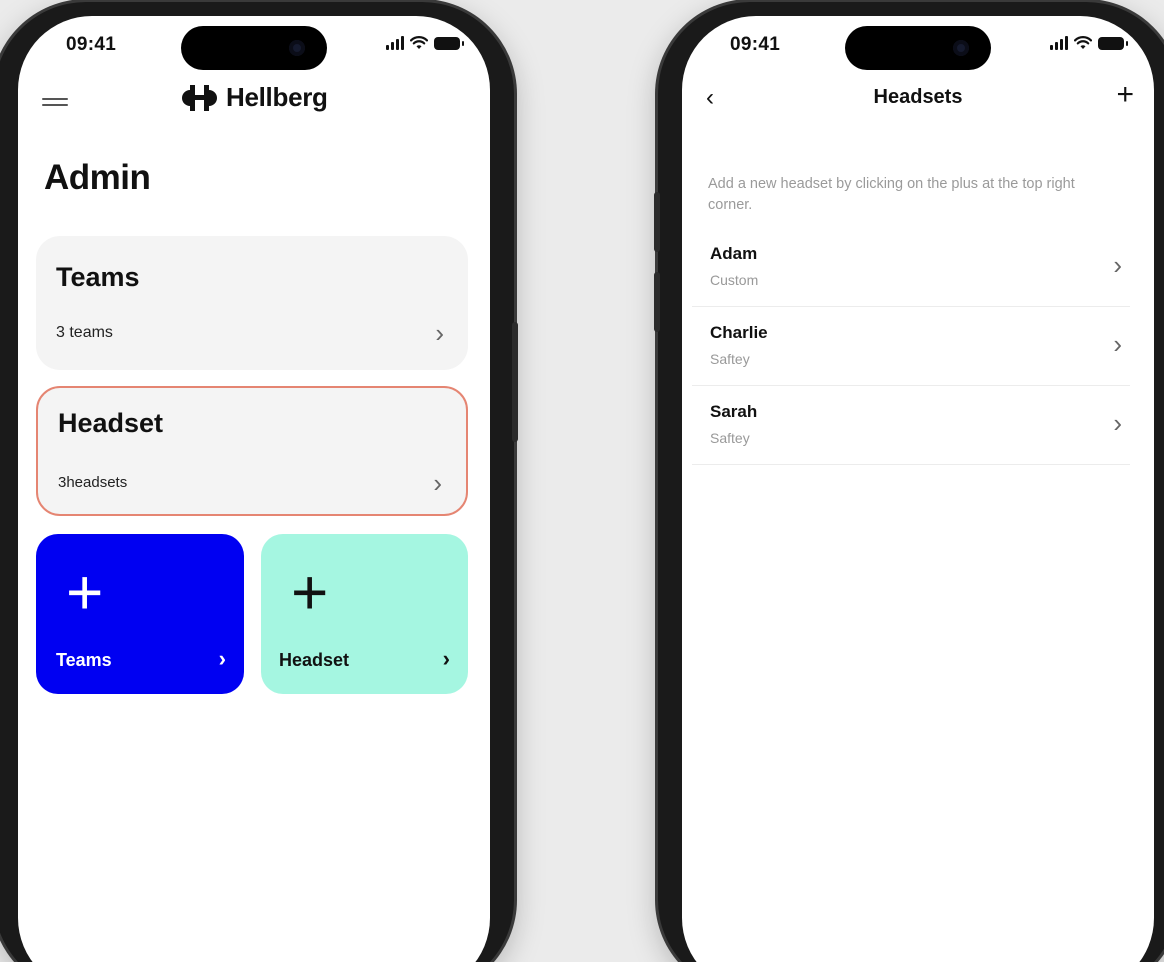 The height and width of the screenshot is (962, 1164). I want to click on add-team-tile: + Teams ›, so click(140, 614).